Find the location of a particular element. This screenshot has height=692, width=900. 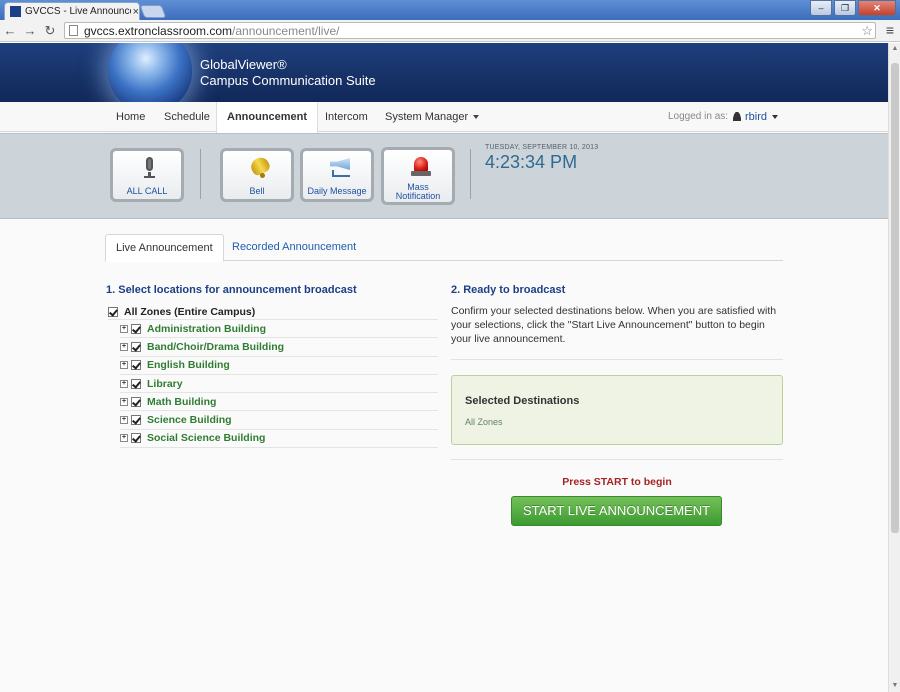

building-label: Social Science Building is located at coordinates (206, 438).